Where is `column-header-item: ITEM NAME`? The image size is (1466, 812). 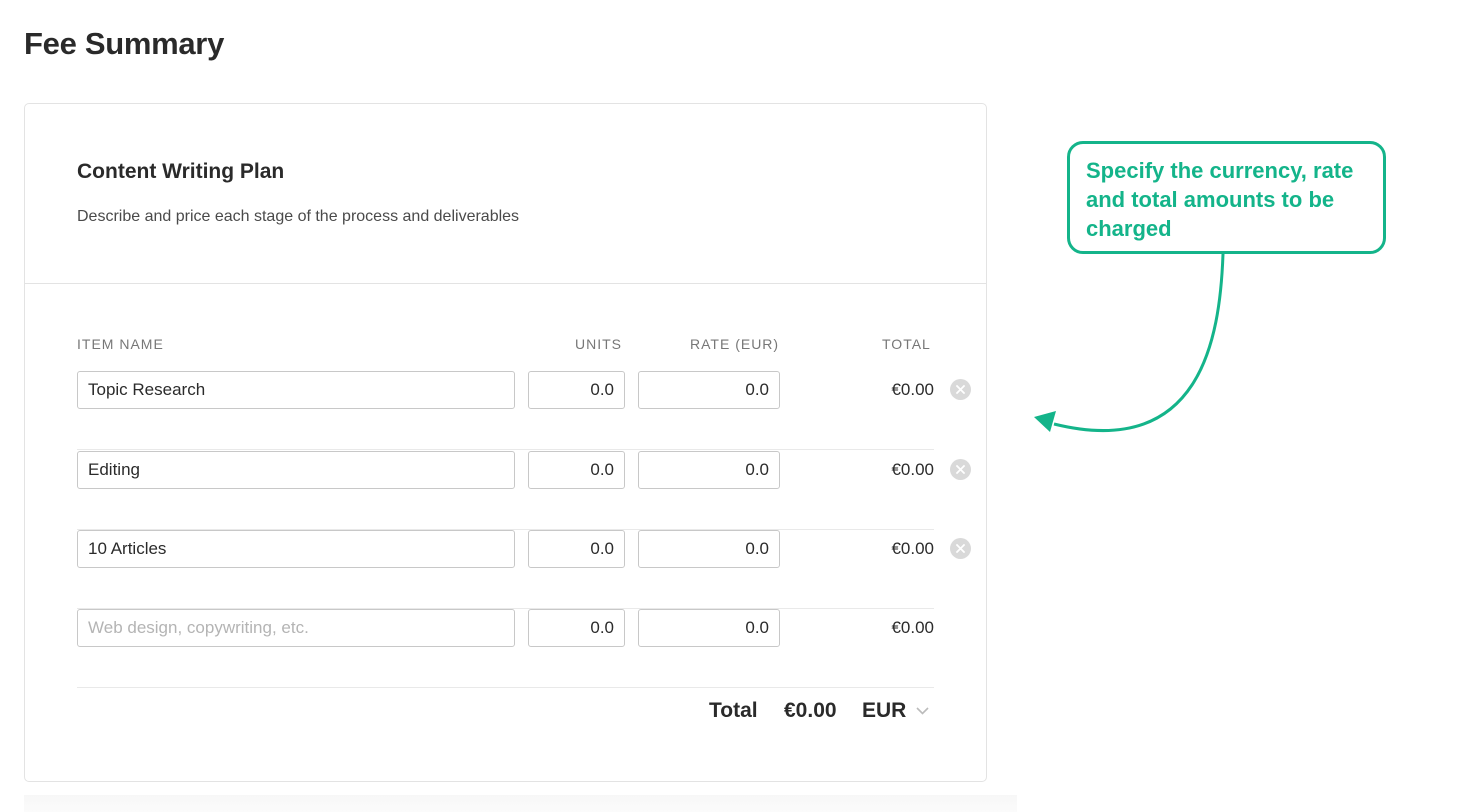
column-header-item: ITEM NAME is located at coordinates (120, 344).